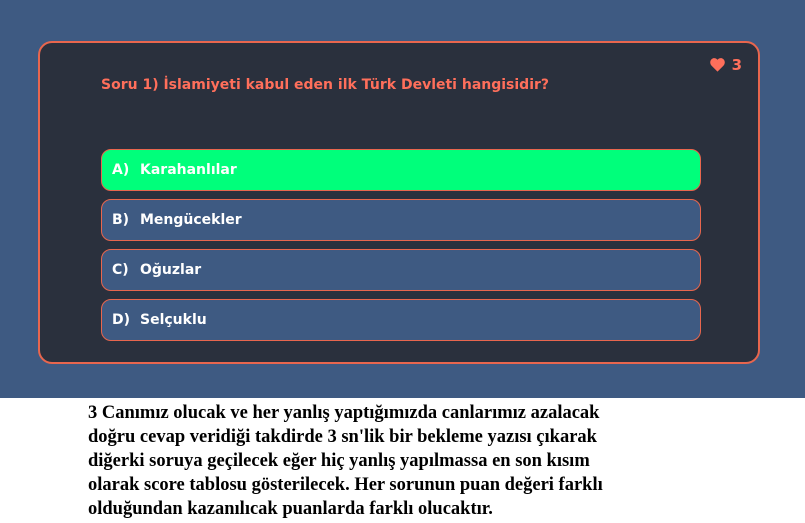  What do you see at coordinates (120, 270) in the screenshot?
I see `answer-letter: C)` at bounding box center [120, 270].